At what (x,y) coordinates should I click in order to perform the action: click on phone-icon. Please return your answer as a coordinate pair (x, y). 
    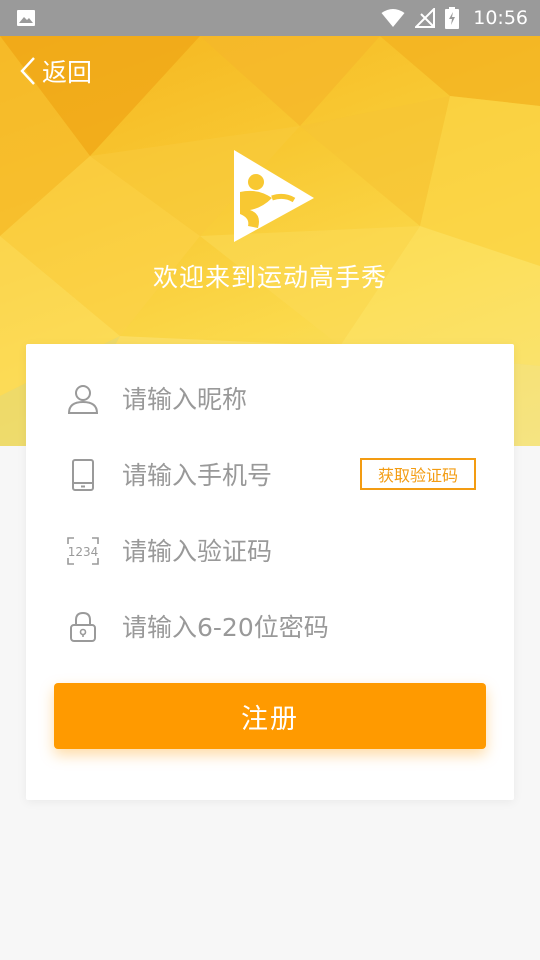
    Looking at the image, I should click on (83, 475).